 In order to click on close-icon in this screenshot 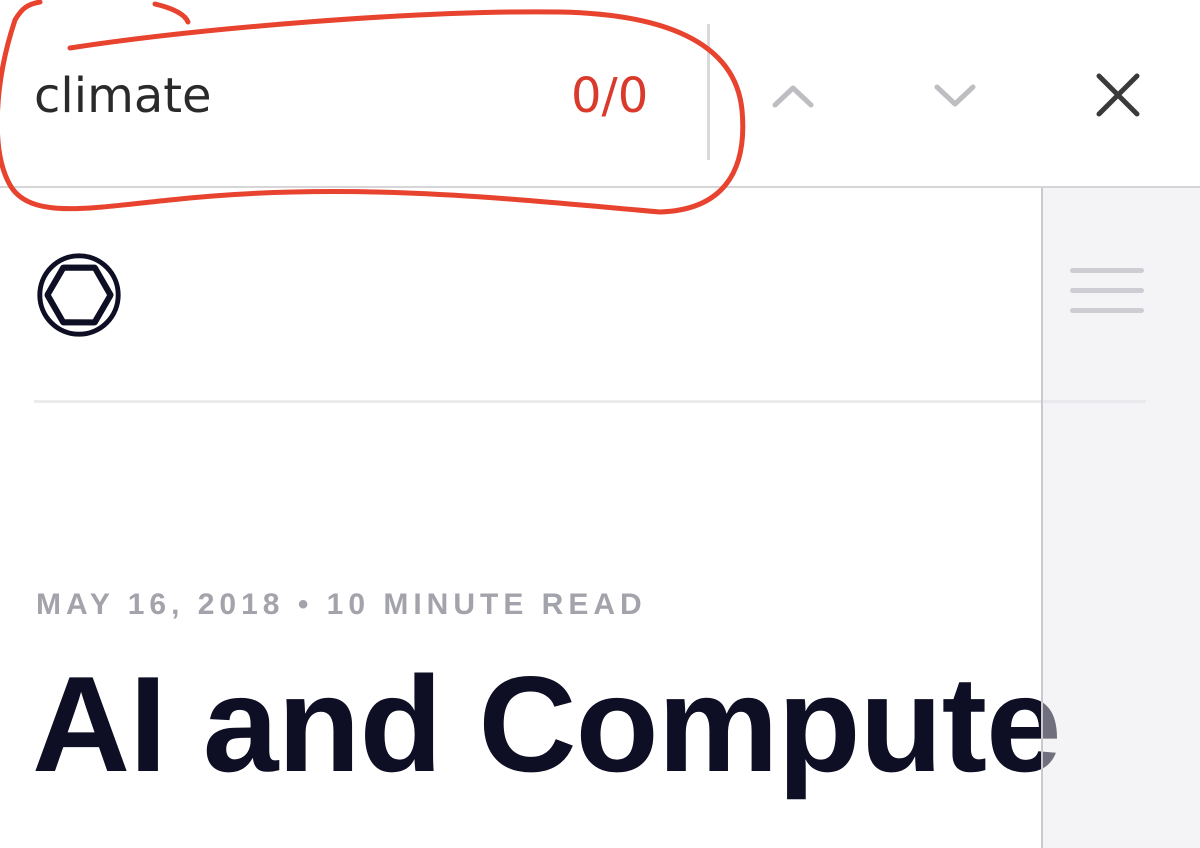, I will do `click(1118, 95)`.